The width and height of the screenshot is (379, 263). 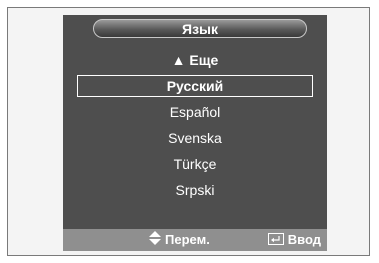 I want to click on language-item-russian: Русский, so click(x=195, y=86).